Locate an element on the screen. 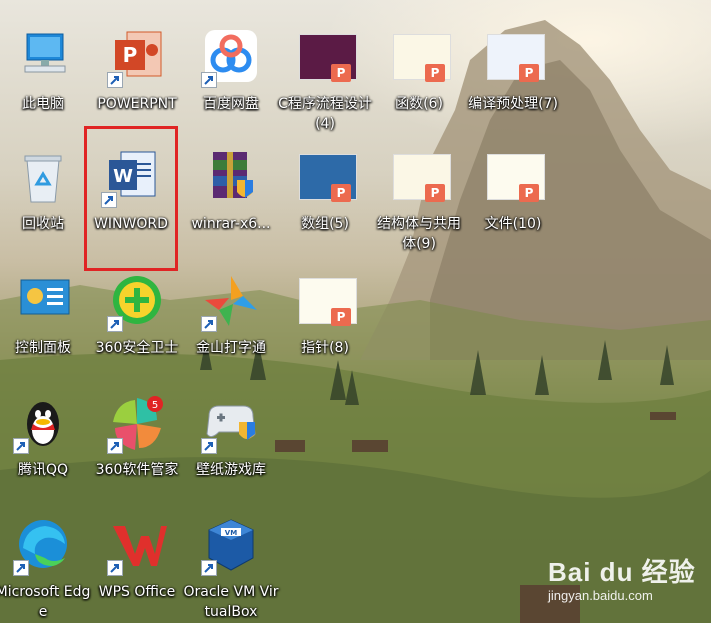 The image size is (711, 623). desktop-icon-files: P 文件(10) is located at coordinates (513, 190).